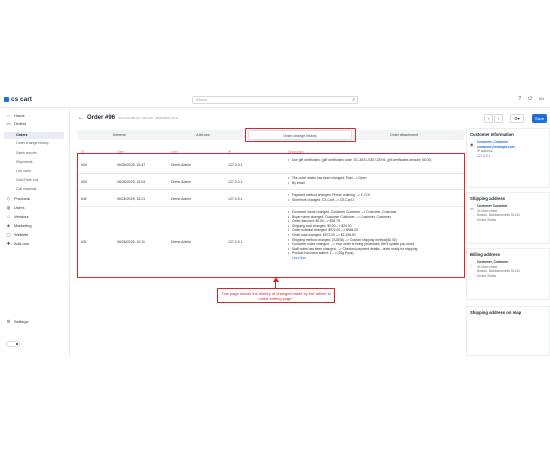  What do you see at coordinates (485, 254) in the screenshot?
I see `billing-address-title: Billing address` at bounding box center [485, 254].